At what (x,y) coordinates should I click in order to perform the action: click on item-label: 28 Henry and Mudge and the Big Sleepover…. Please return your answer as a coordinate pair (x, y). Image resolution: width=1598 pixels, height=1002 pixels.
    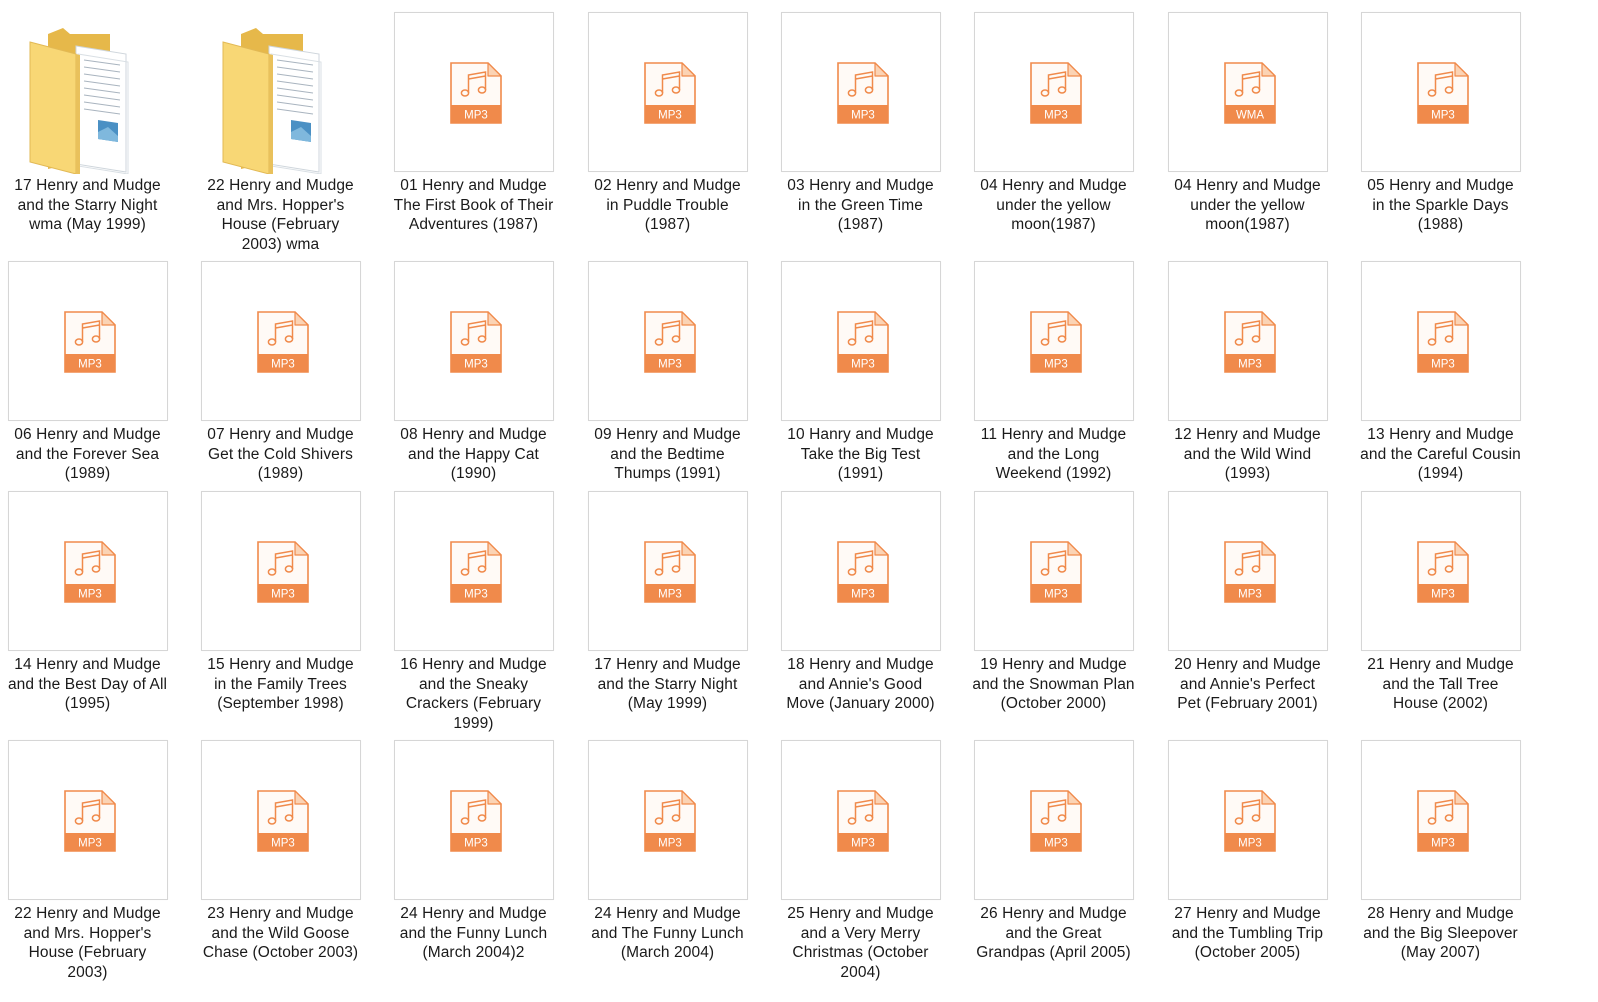
    Looking at the image, I should click on (1440, 933).